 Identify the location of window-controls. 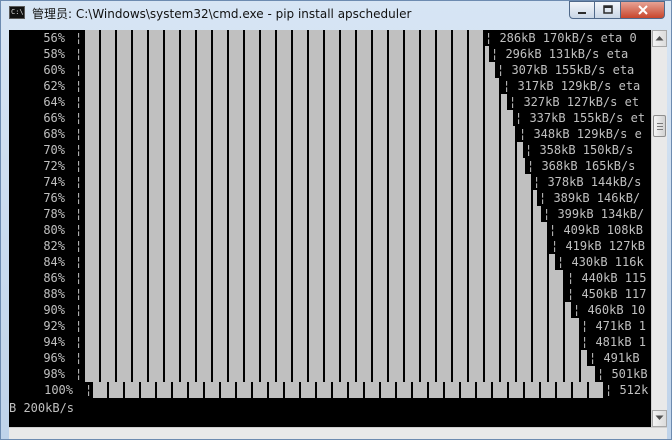
(617, 10).